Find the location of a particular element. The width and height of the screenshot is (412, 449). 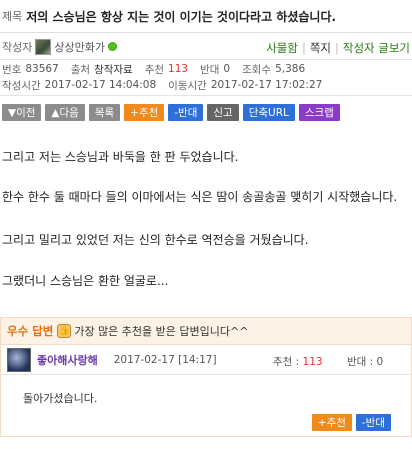

short-url-button: 단축URL is located at coordinates (268, 112).